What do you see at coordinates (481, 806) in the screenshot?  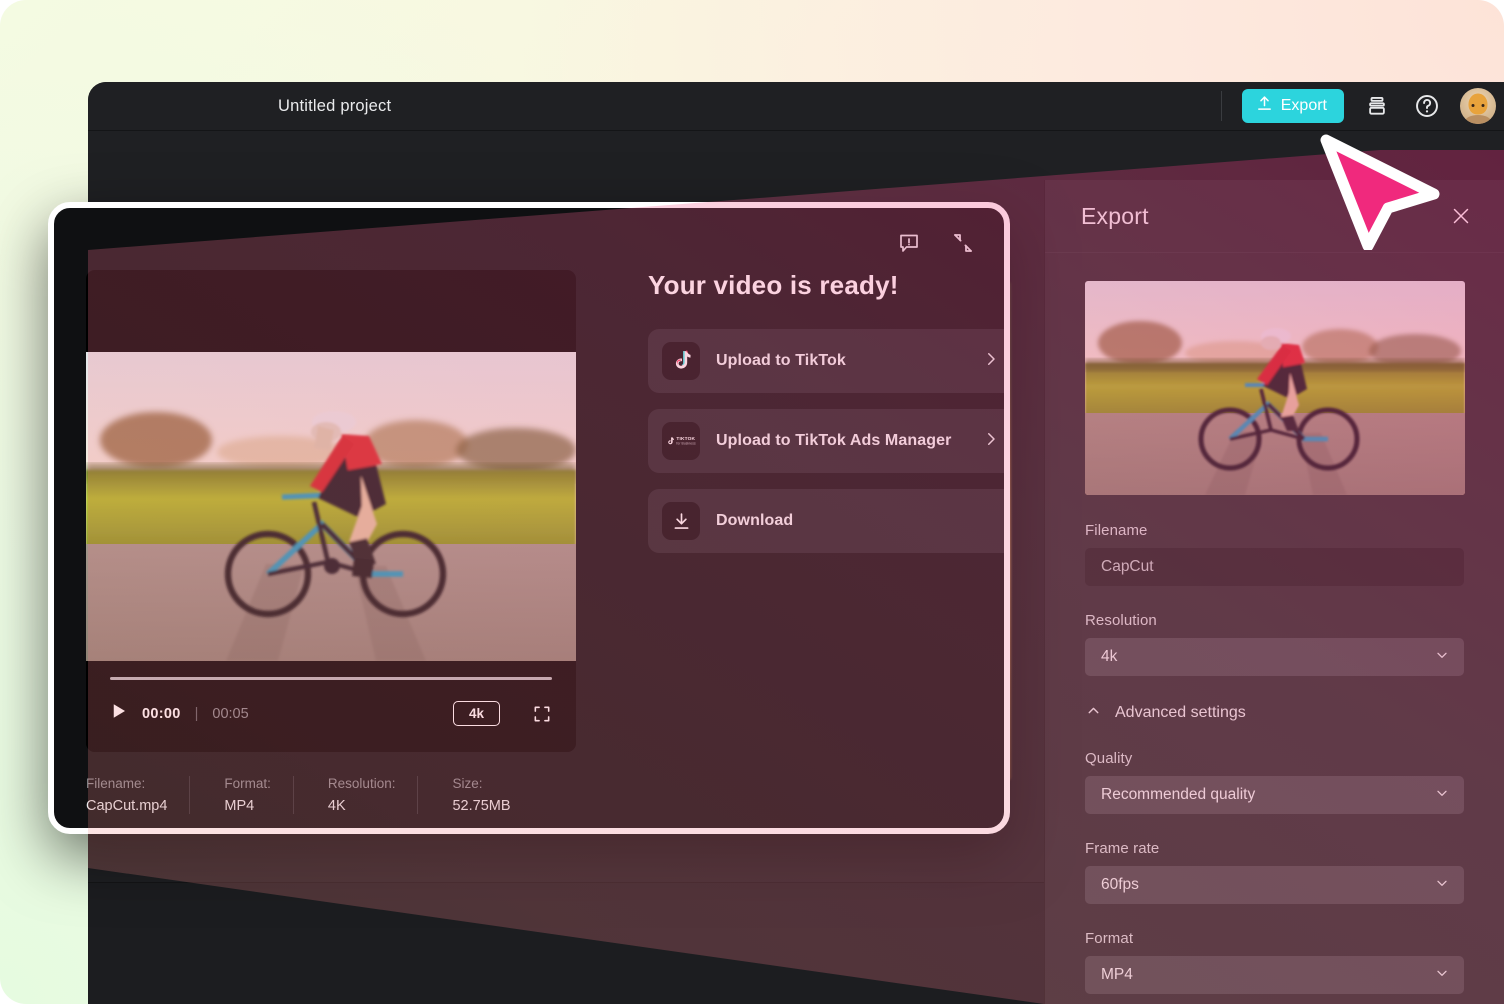 I see `meta-value: 52.75MB` at bounding box center [481, 806].